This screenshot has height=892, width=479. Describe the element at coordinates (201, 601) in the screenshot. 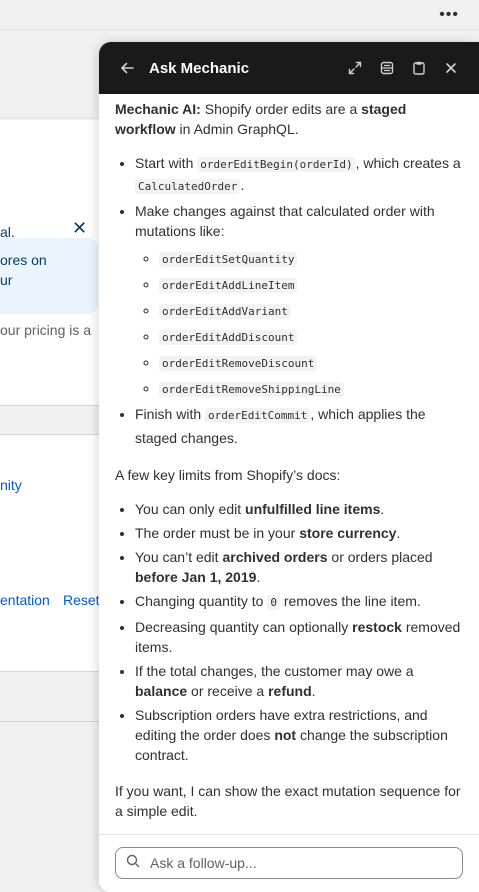

I see `limit-text: Changing quantity to` at that location.